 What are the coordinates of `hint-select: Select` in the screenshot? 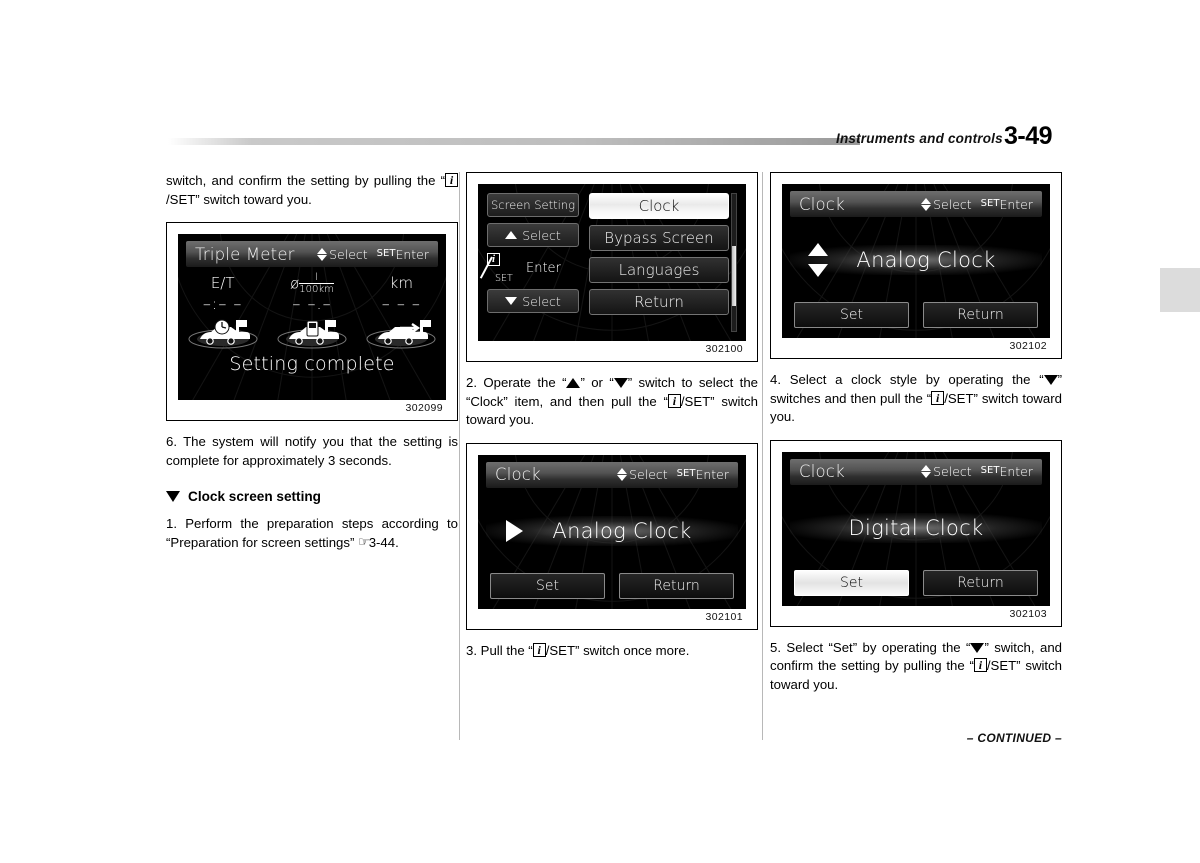 It's located at (342, 254).